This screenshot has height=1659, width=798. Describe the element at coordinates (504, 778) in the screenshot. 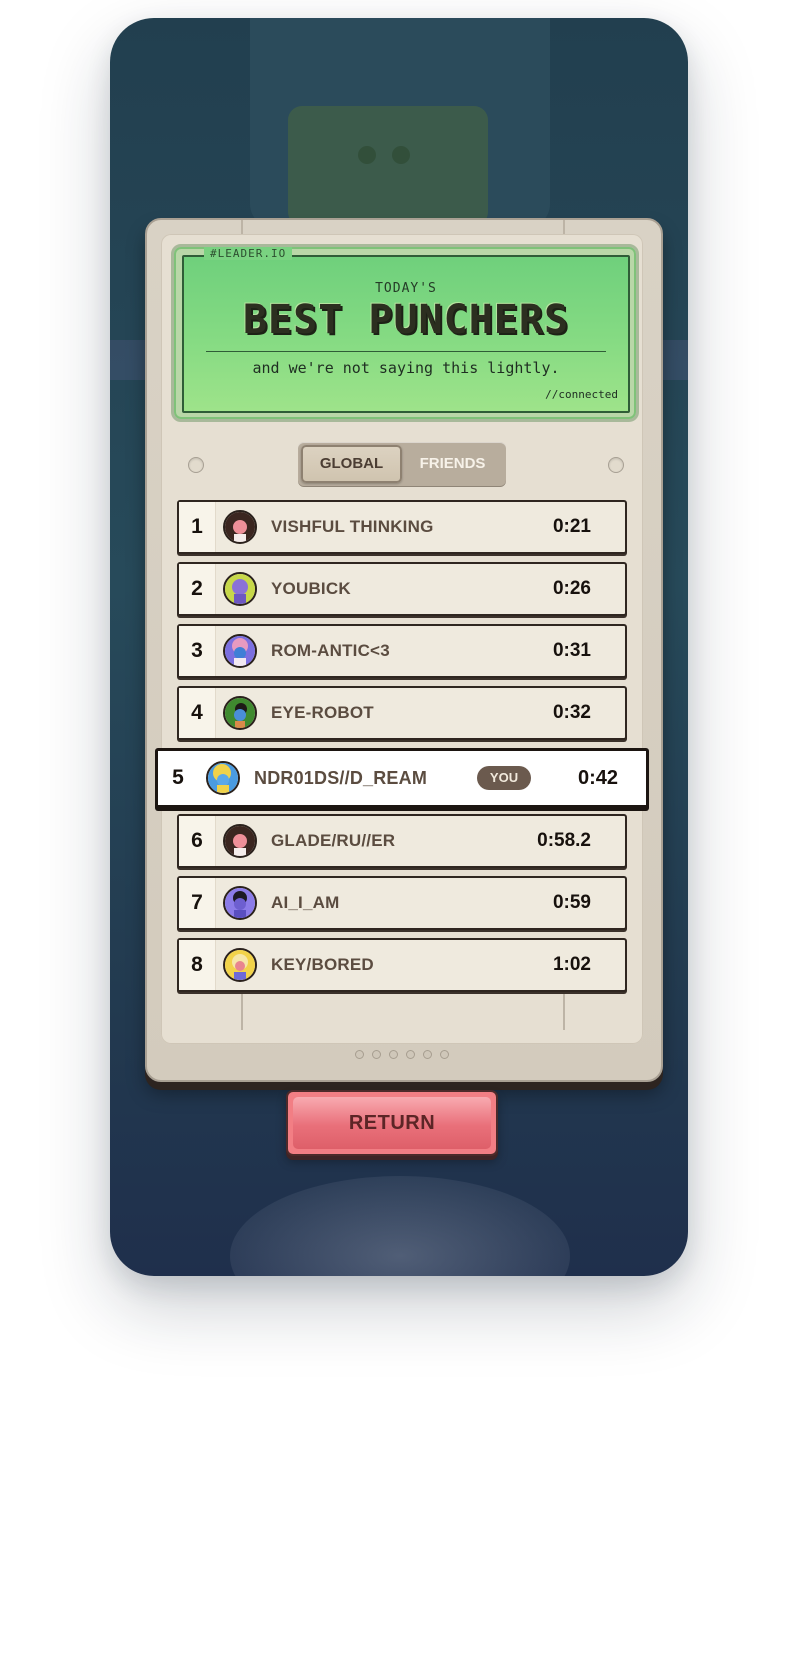

I see `you-badge: YOU` at that location.